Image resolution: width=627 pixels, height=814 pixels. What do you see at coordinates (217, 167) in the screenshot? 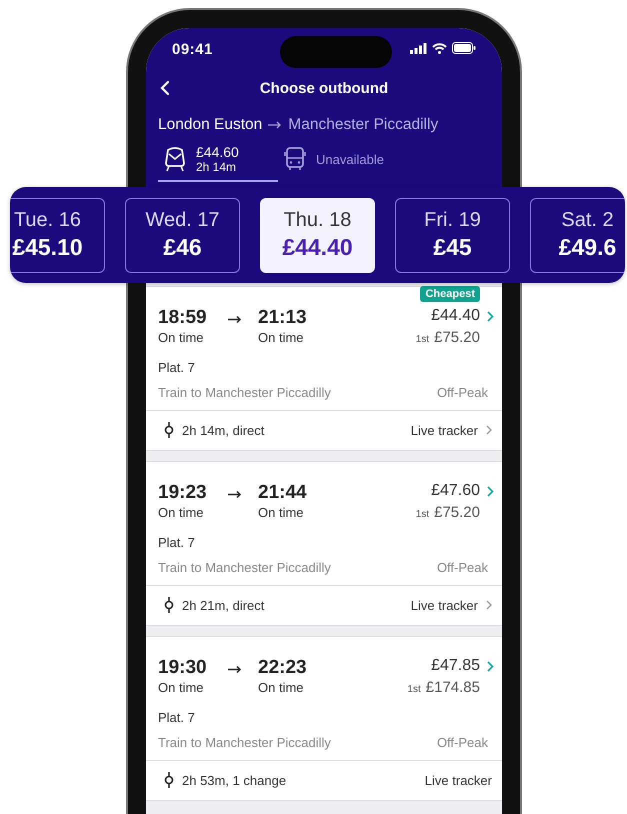
I see `mode-duration: 2h 14m` at bounding box center [217, 167].